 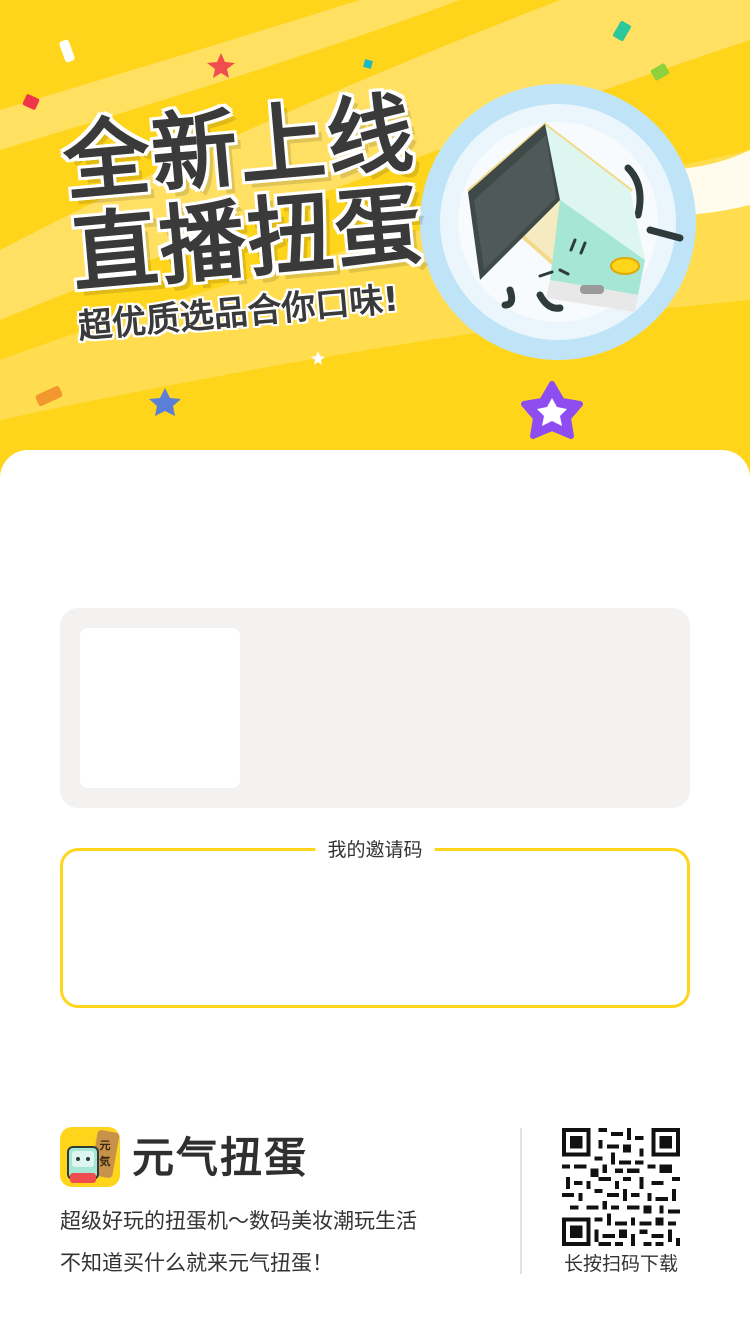 What do you see at coordinates (375, 850) in the screenshot?
I see `invite-code-label: 我的邀请码` at bounding box center [375, 850].